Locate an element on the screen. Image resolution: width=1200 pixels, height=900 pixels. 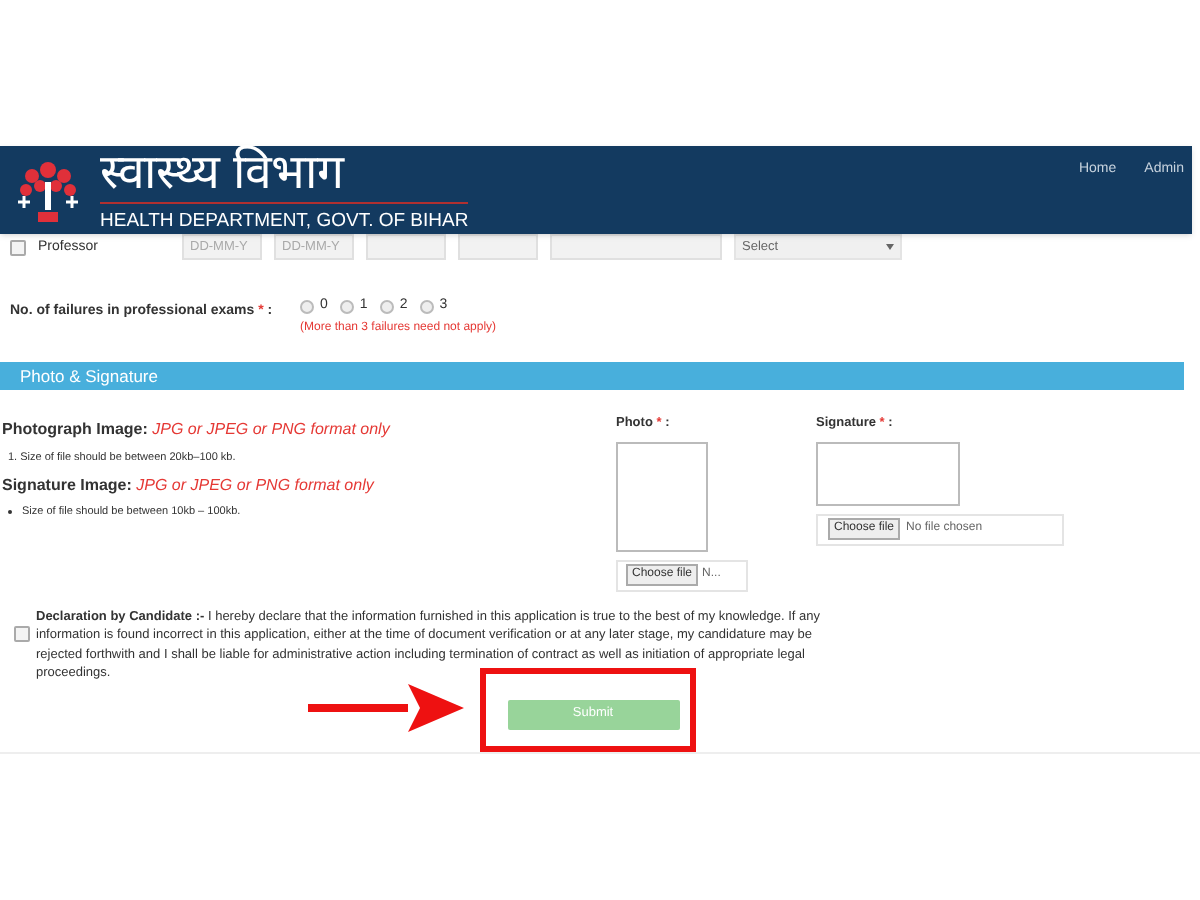
department-subtitle: HEALTH DEPARTMENT, GOVT. OF BIHAR is located at coordinates (284, 222).